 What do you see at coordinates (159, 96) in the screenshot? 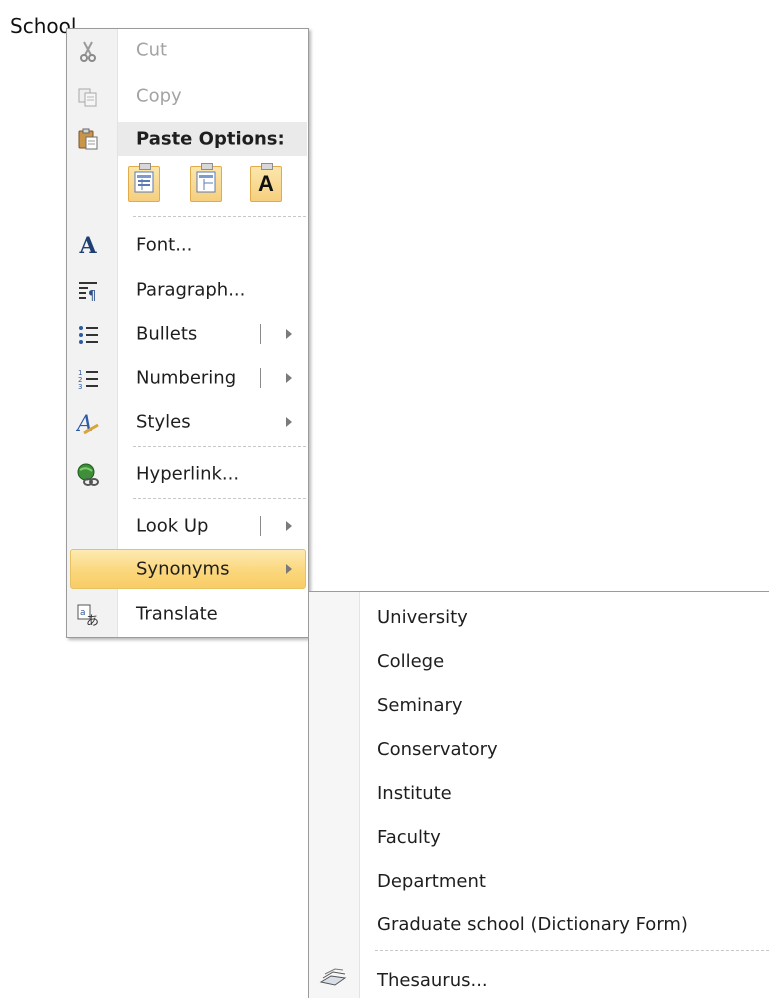
I see `copy-label: Copy` at bounding box center [159, 96].